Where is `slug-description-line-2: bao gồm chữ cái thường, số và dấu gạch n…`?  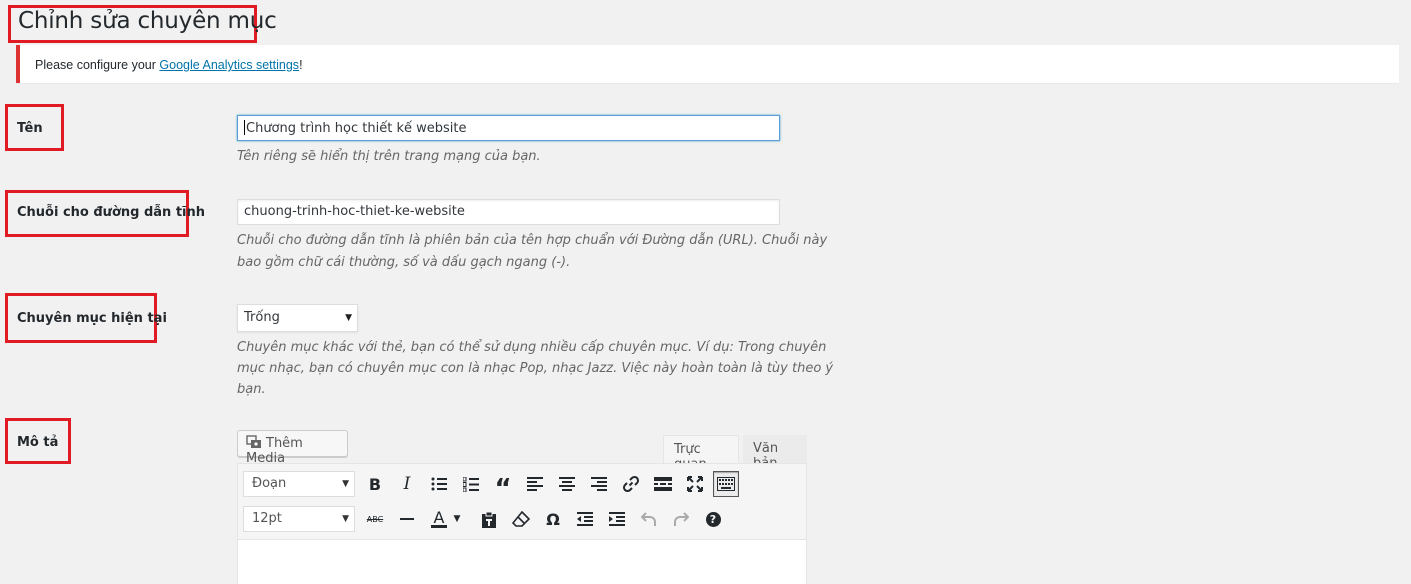
slug-description-line-2: bao gồm chữ cái thường, số và dấu gạch n… is located at coordinates (404, 262).